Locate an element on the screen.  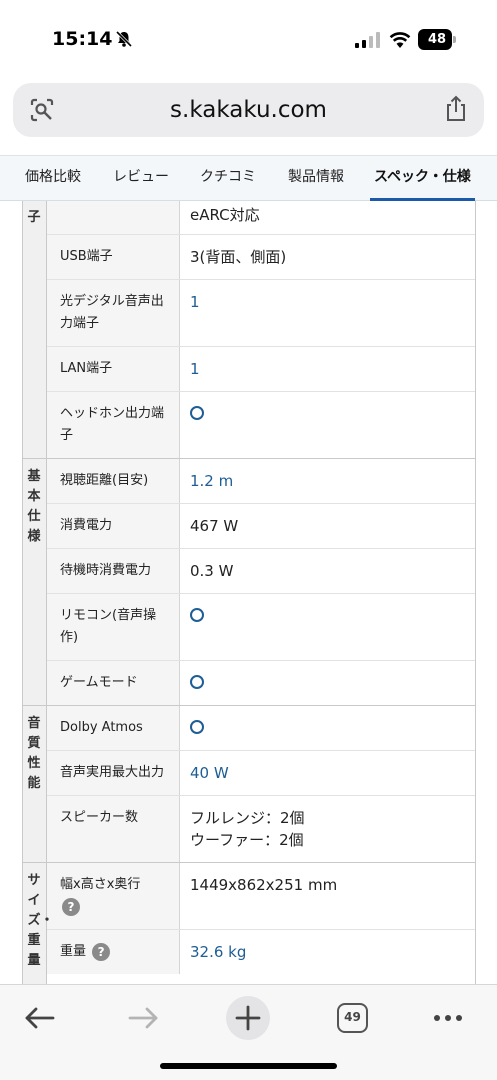
tab-count: 49 is located at coordinates (352, 1018).